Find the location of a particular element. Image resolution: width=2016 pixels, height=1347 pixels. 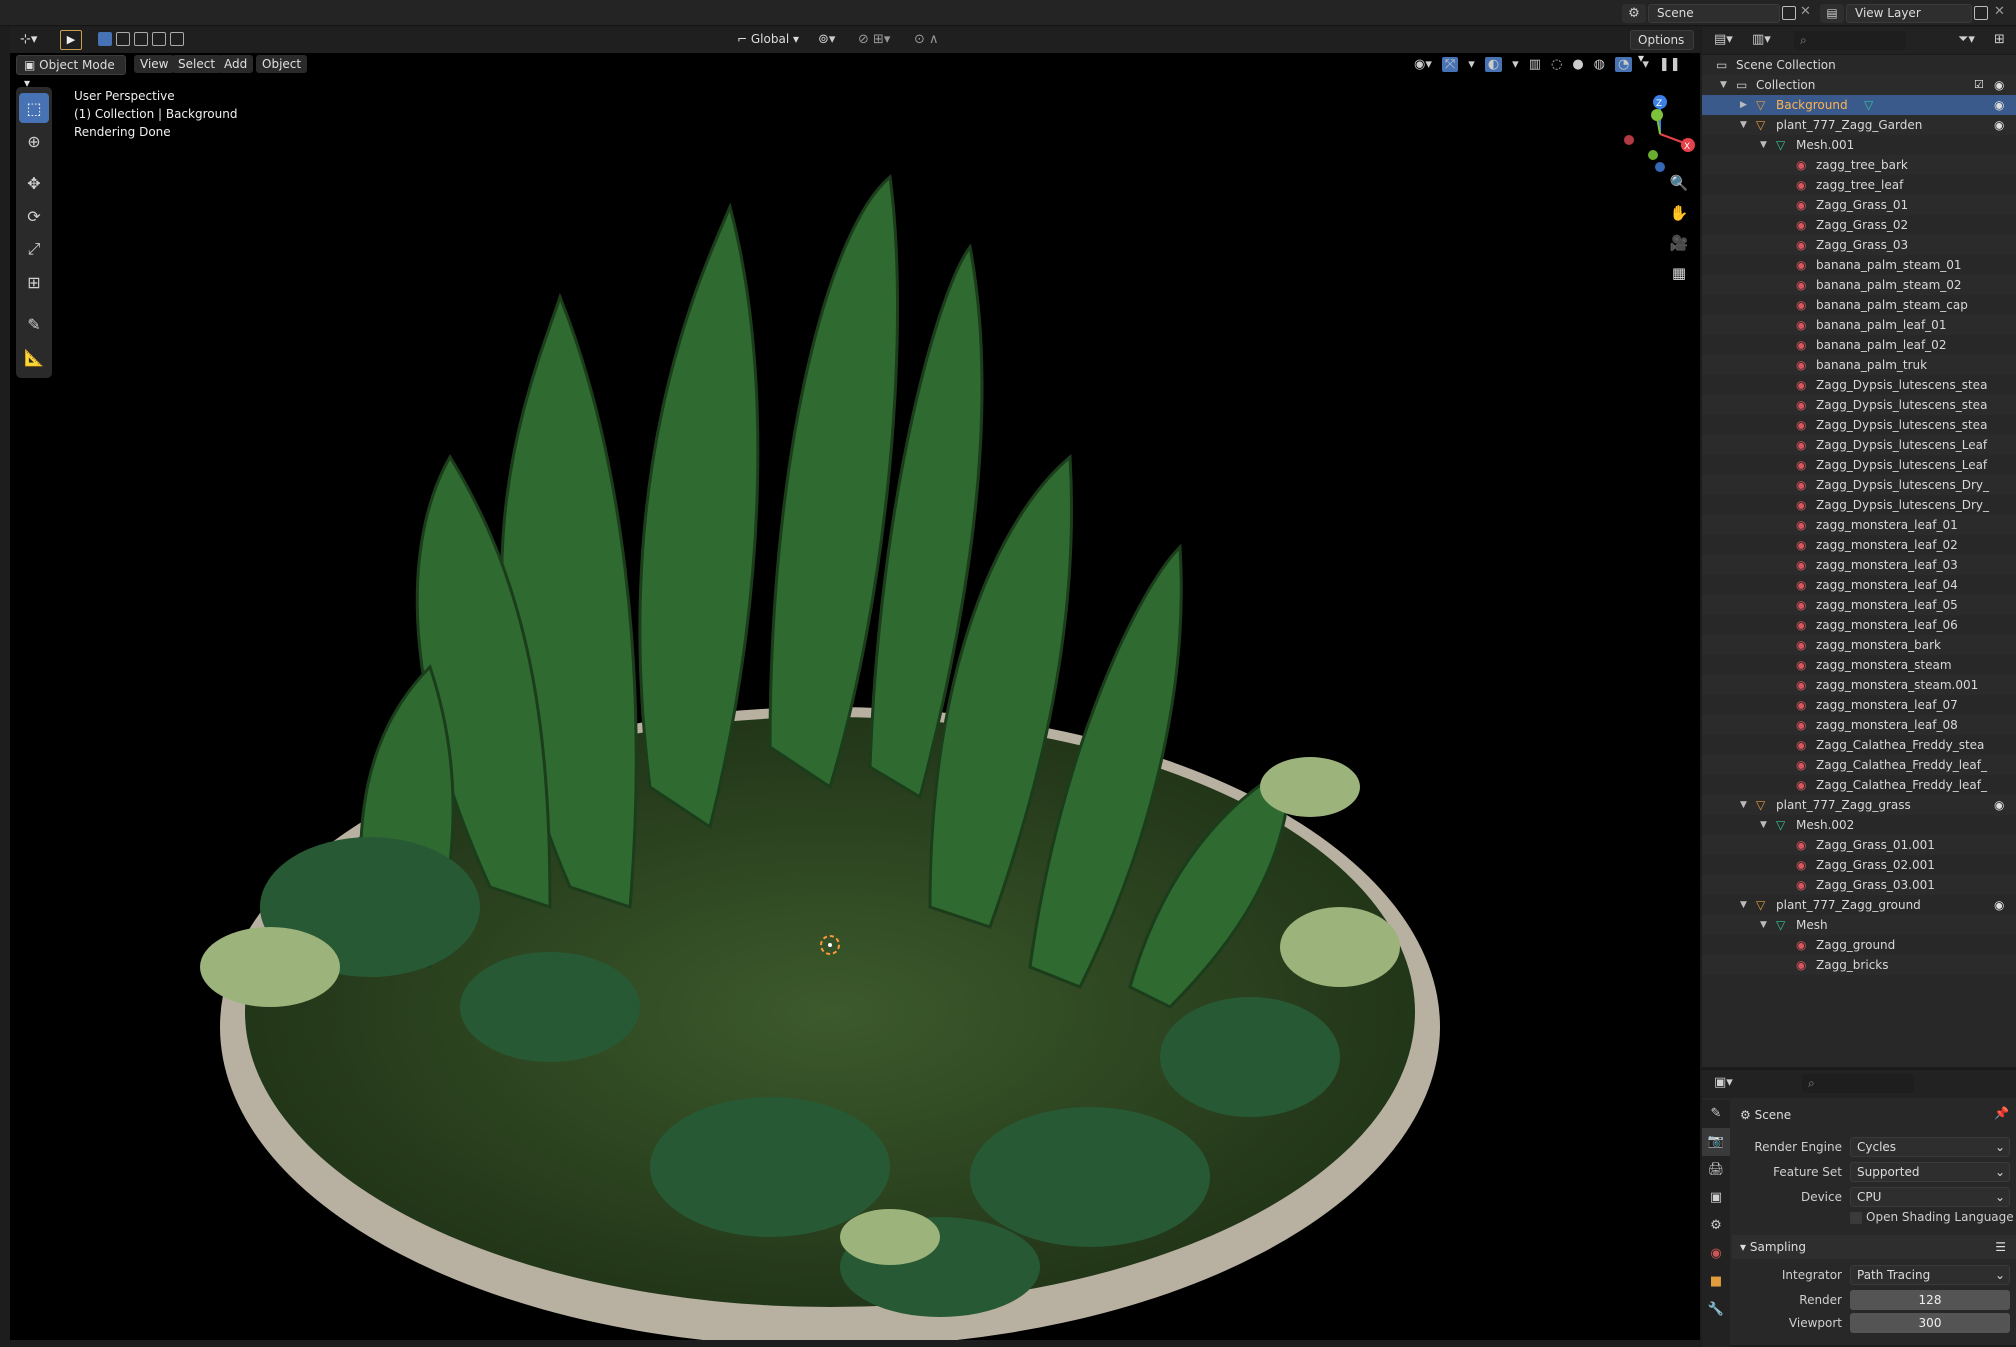

osl-checkbox is located at coordinates (1856, 1218).